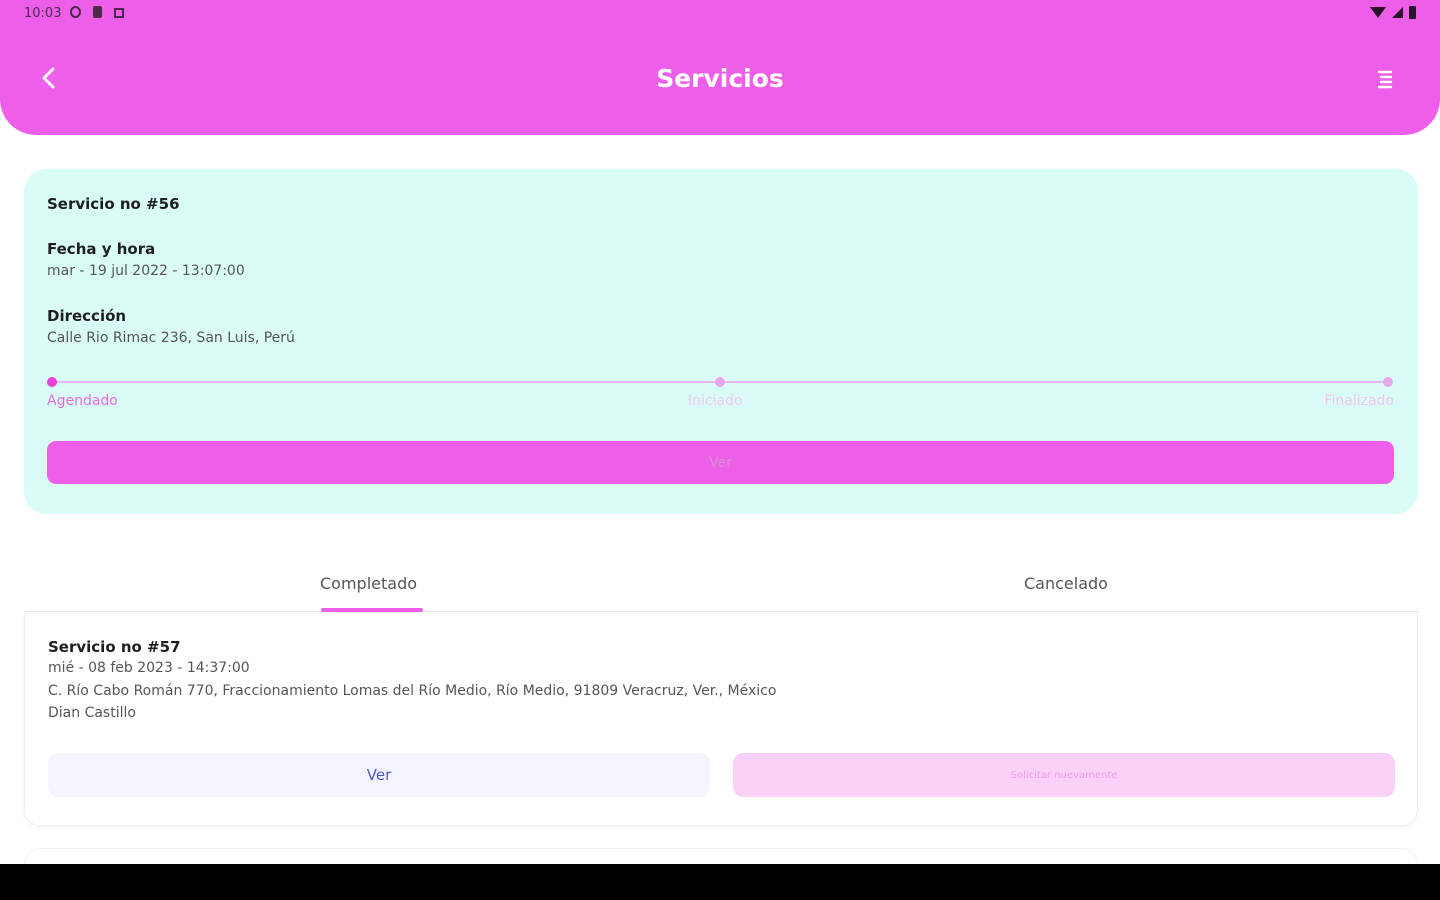 The width and height of the screenshot is (1440, 900). What do you see at coordinates (1066, 583) in the screenshot?
I see `tab-cancelado: Cancelado` at bounding box center [1066, 583].